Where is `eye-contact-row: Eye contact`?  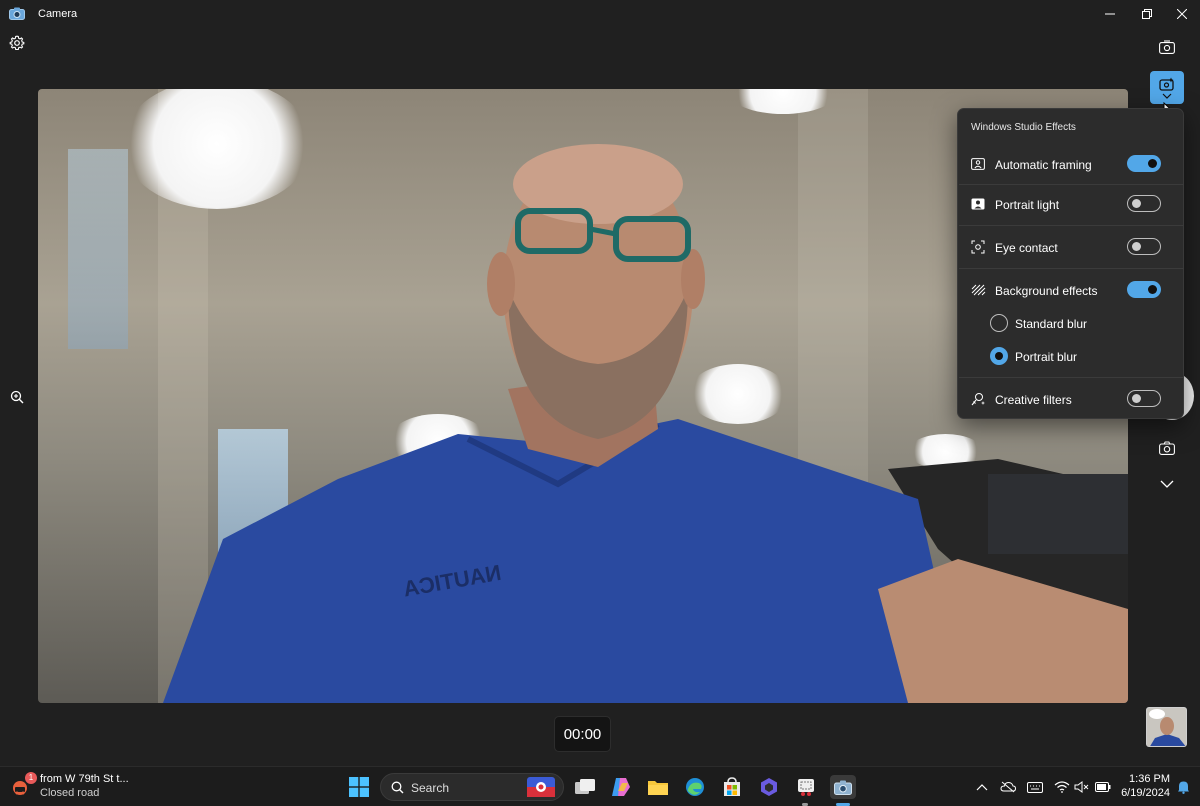
eye-contact-row: Eye contact is located at coordinates (1070, 247).